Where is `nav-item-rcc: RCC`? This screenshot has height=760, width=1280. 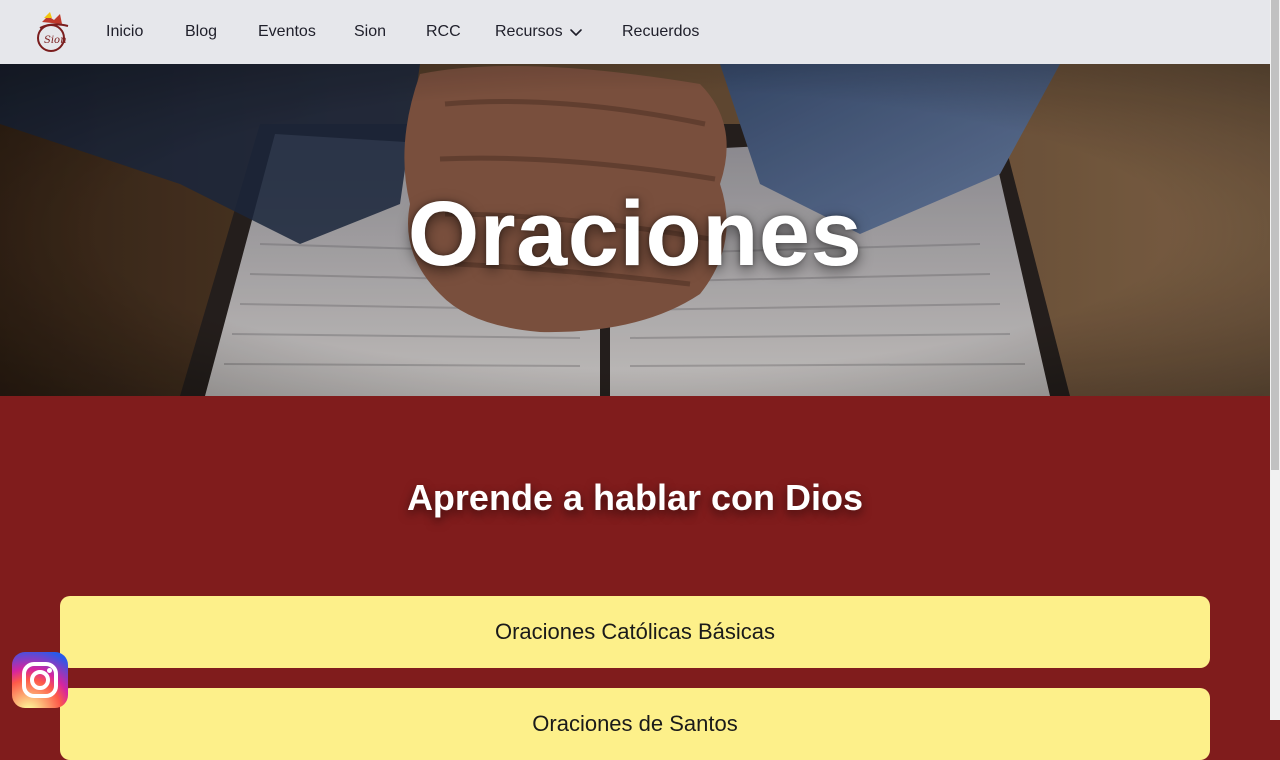 nav-item-rcc: RCC is located at coordinates (443, 32).